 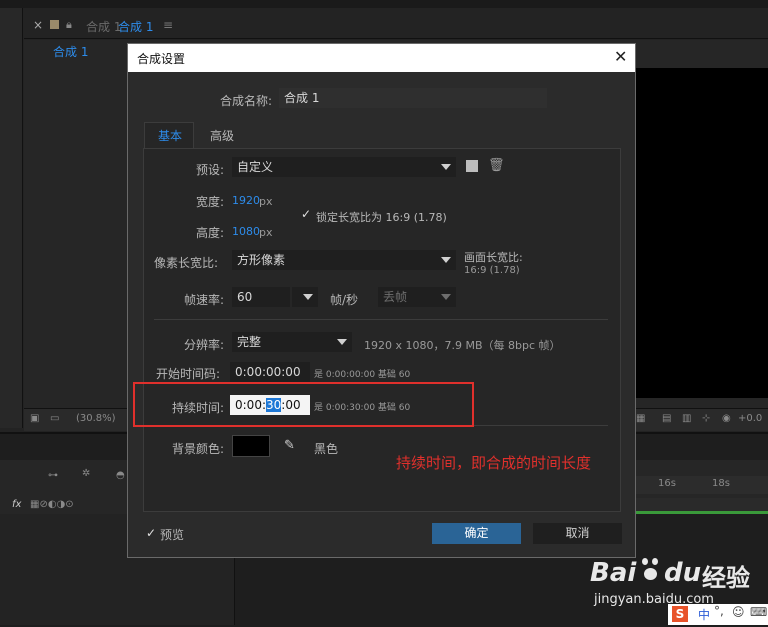 I want to click on preset-value: 自定义, so click(x=255, y=167).